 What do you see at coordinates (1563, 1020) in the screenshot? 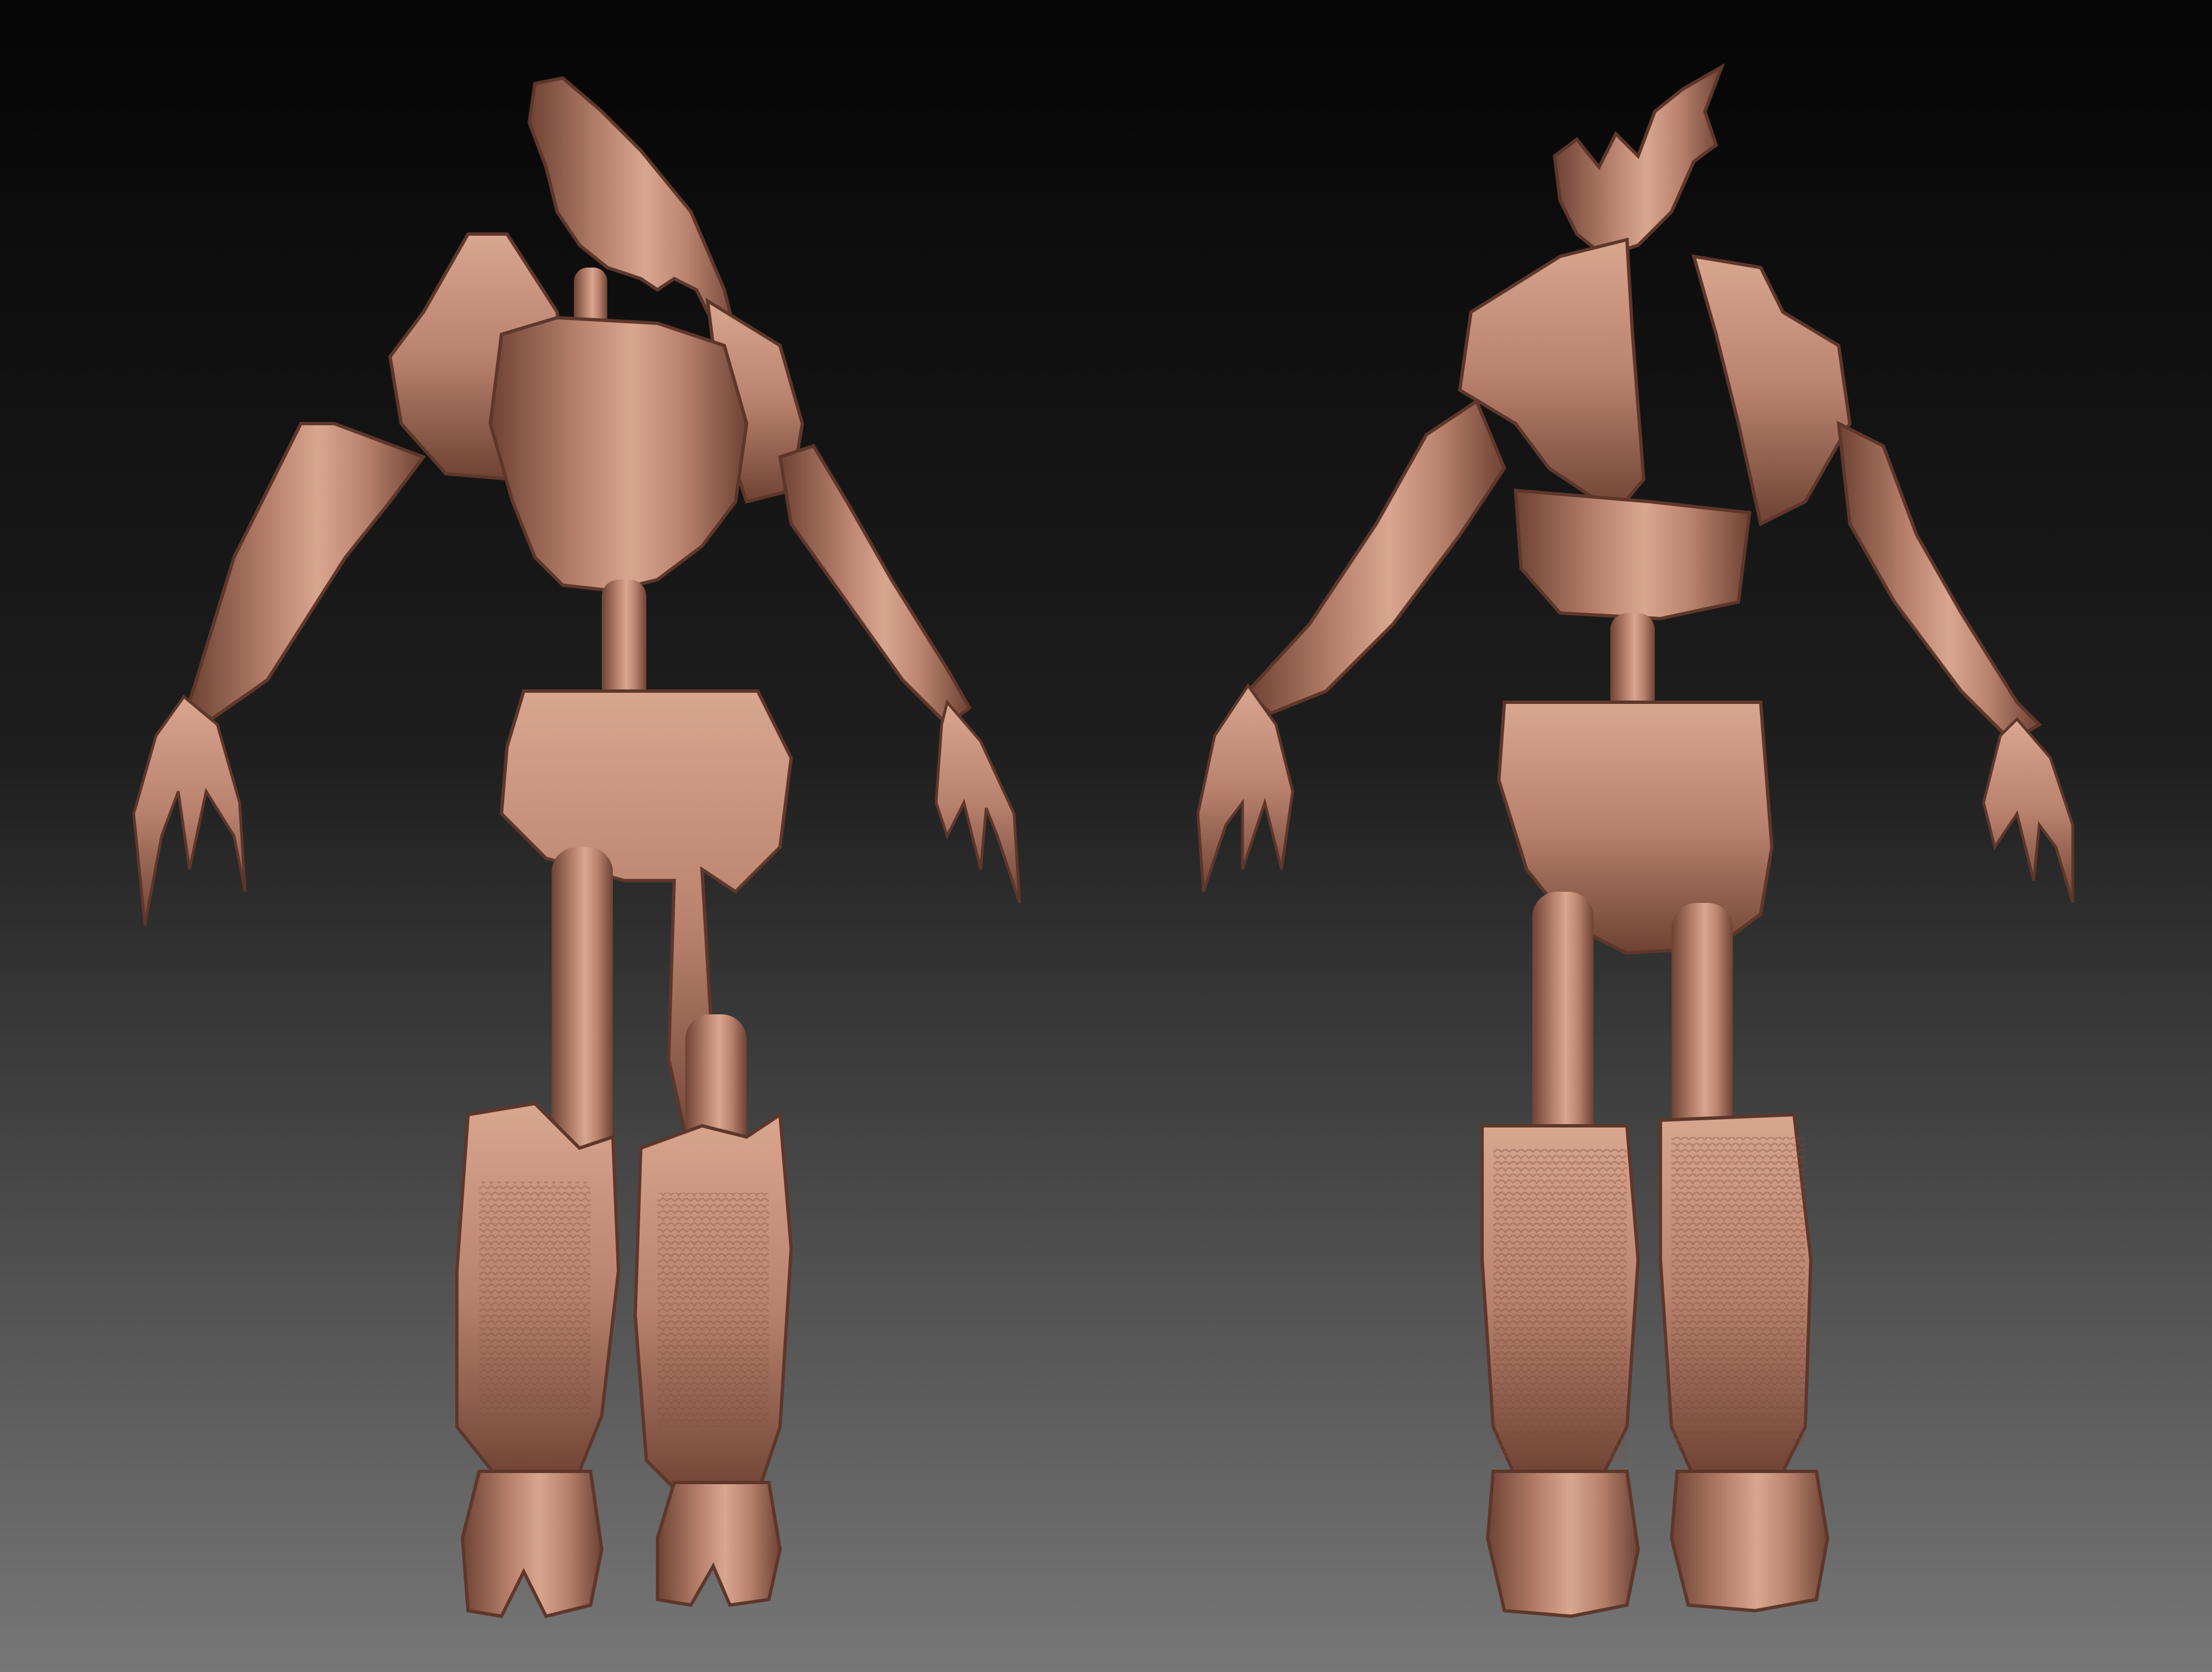
I see `back-leg-left` at bounding box center [1563, 1020].